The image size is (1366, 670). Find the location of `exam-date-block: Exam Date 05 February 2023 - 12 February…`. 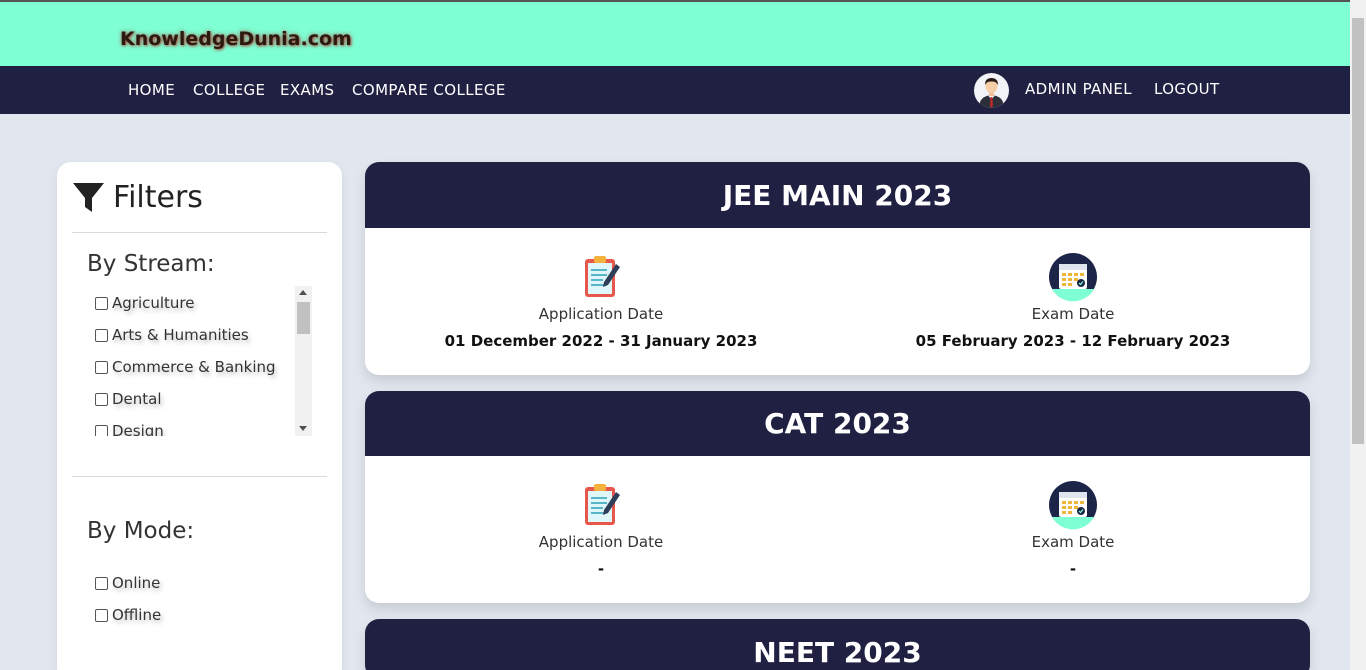

exam-date-block: Exam Date 05 February 2023 - 12 February… is located at coordinates (1073, 301).